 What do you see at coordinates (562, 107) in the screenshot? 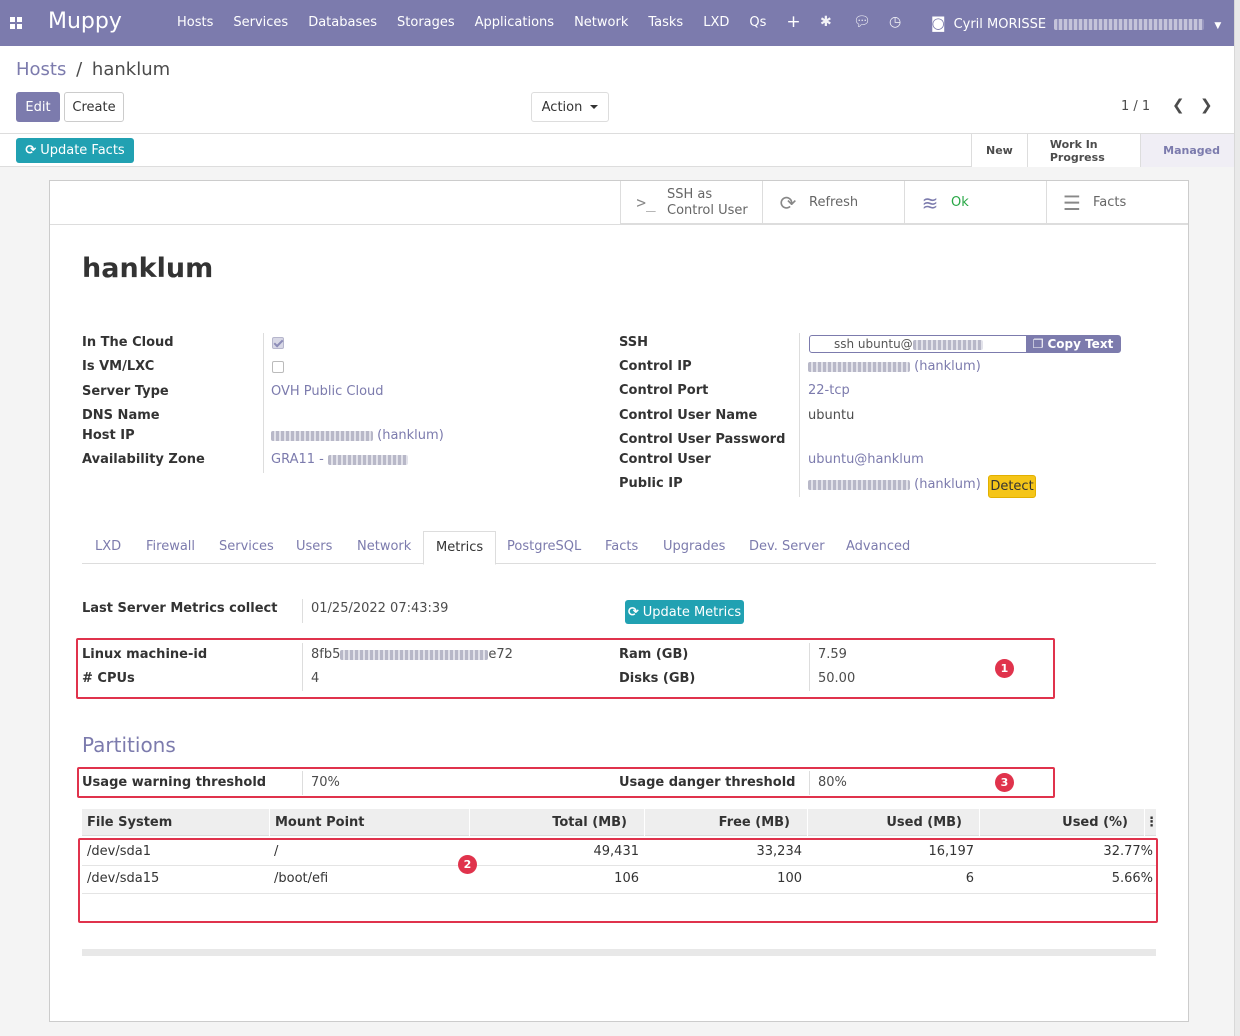
I see `action-label: Action` at bounding box center [562, 107].